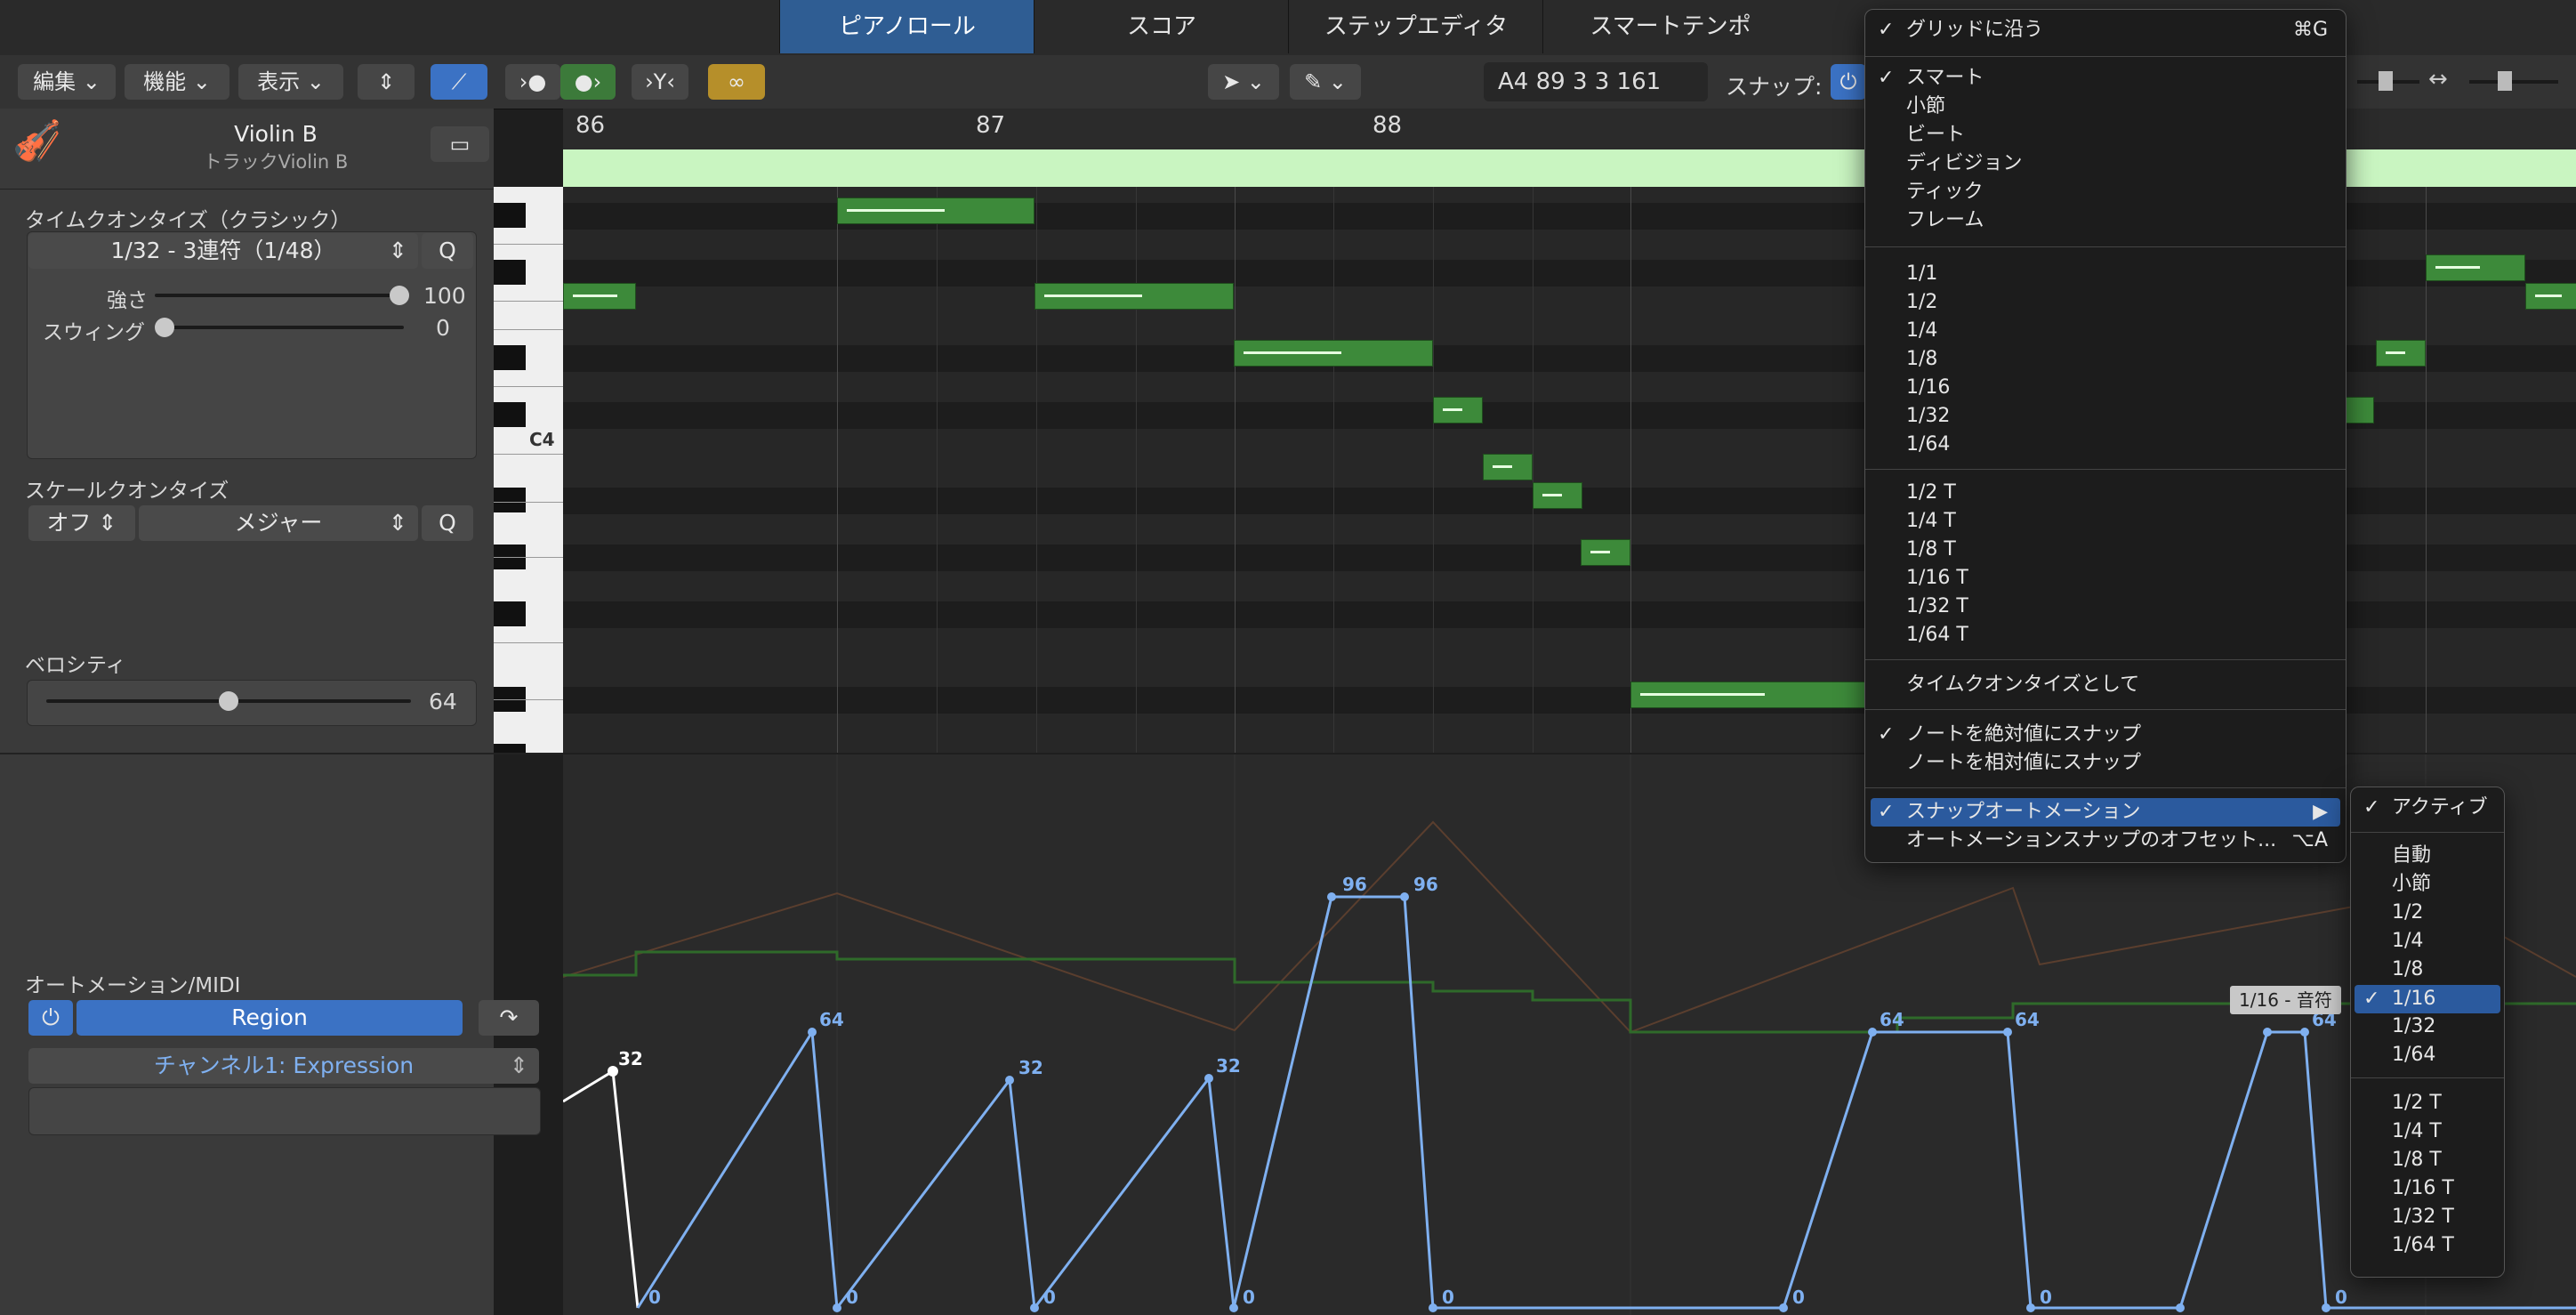  I want to click on region-button: Region, so click(269, 1018).